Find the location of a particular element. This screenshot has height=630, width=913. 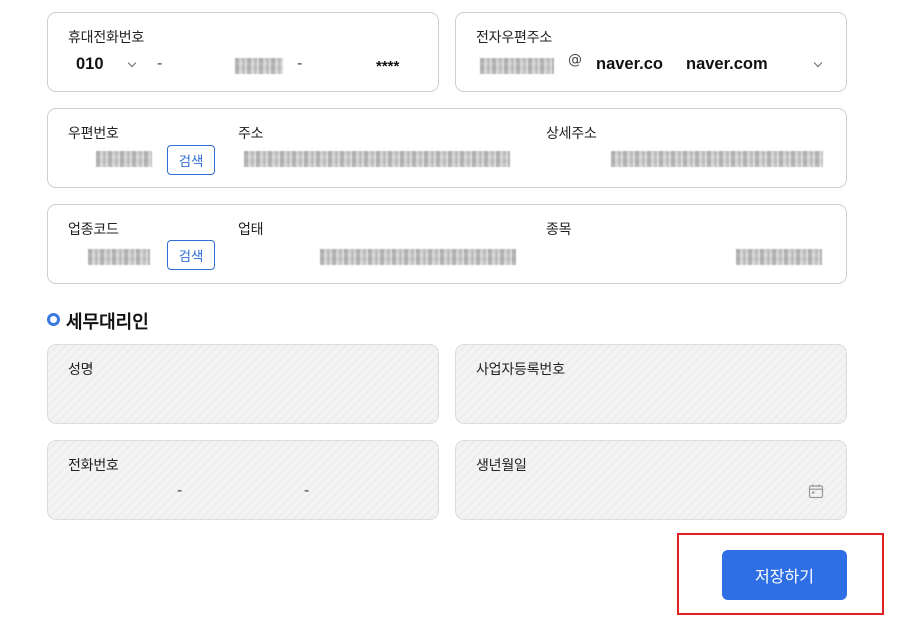

agent-name-label: 성명 is located at coordinates (81, 370).